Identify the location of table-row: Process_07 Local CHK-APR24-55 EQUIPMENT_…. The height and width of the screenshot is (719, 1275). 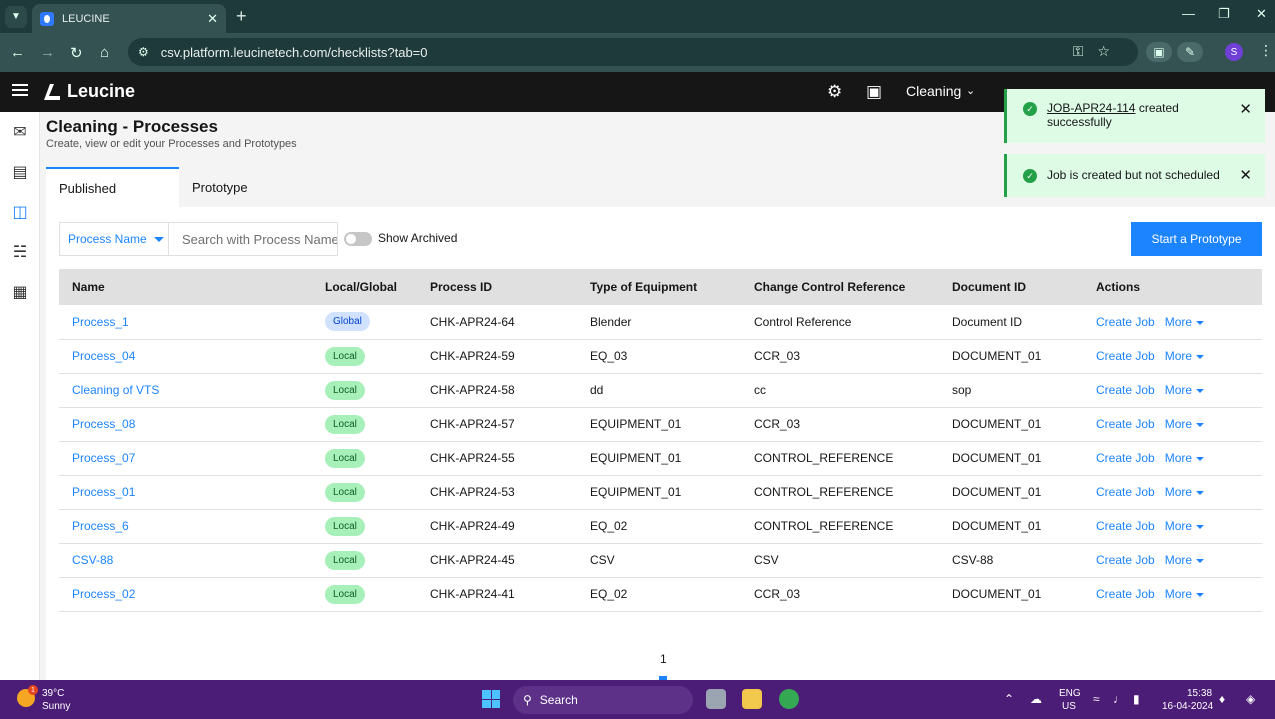
(660, 458).